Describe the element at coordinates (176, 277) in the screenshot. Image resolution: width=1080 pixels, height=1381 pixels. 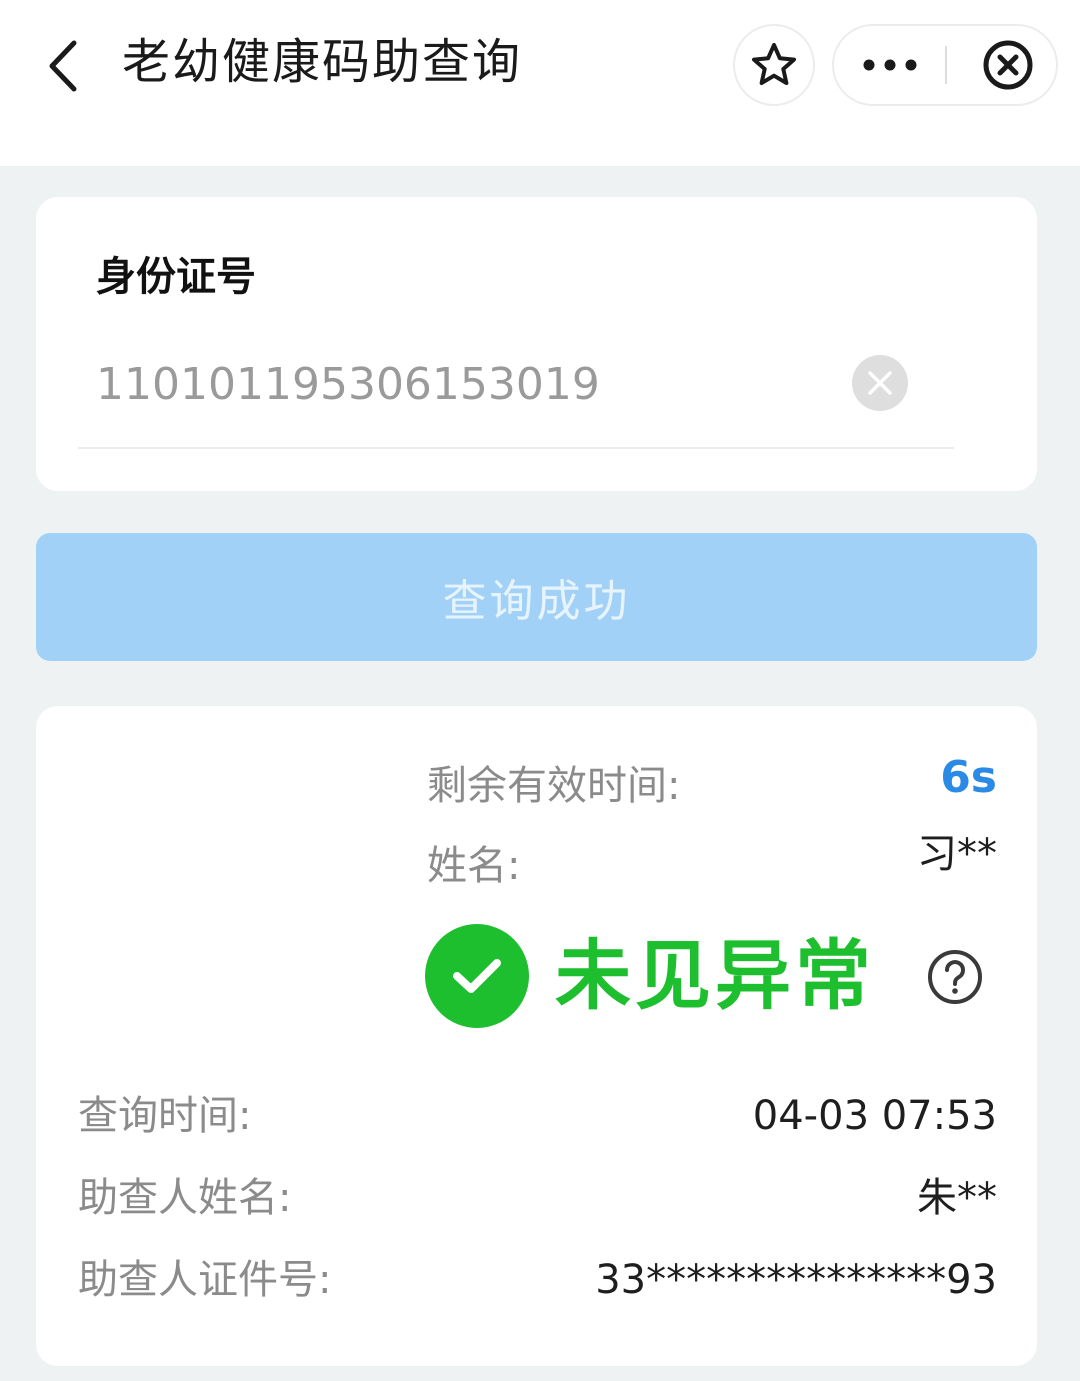
I see `id-number-label: 身份证号` at that location.